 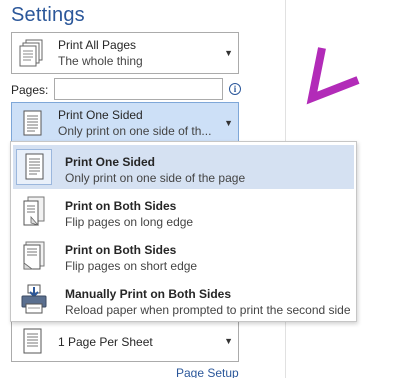 What do you see at coordinates (31, 53) in the screenshot?
I see `all-pages-icon` at bounding box center [31, 53].